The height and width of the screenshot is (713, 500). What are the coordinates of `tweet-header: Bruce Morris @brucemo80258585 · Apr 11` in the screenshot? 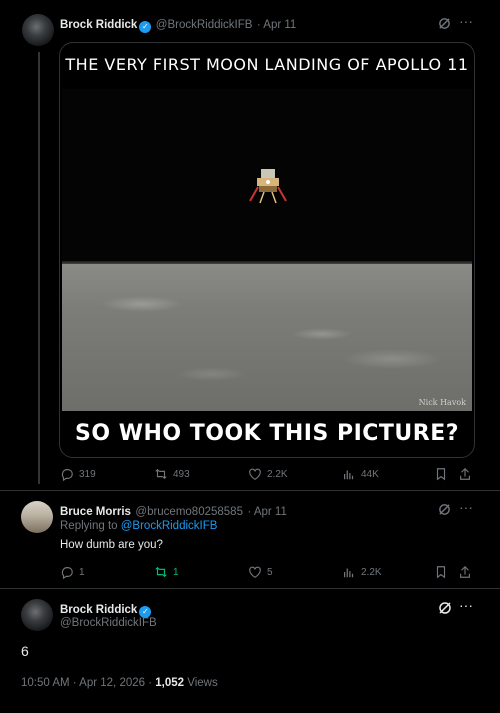 It's located at (173, 511).